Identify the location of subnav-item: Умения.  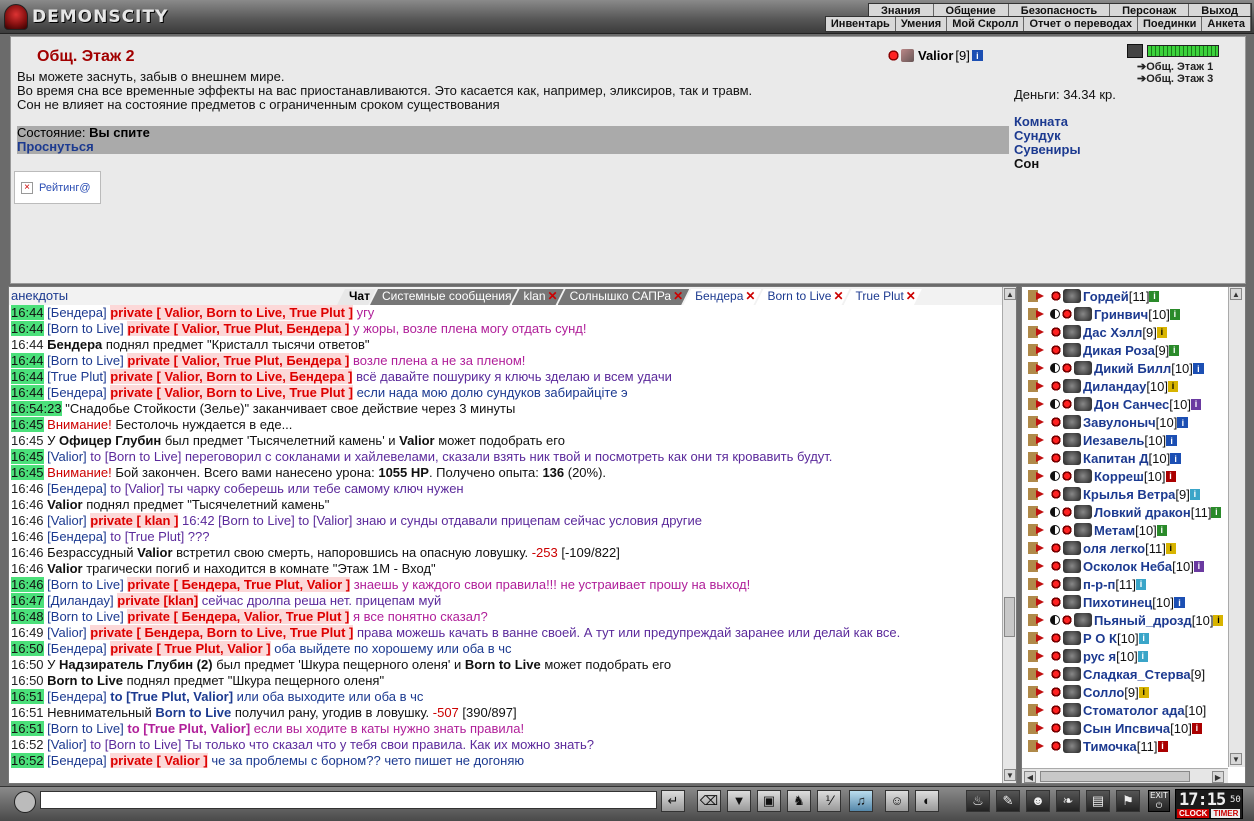
(922, 24).